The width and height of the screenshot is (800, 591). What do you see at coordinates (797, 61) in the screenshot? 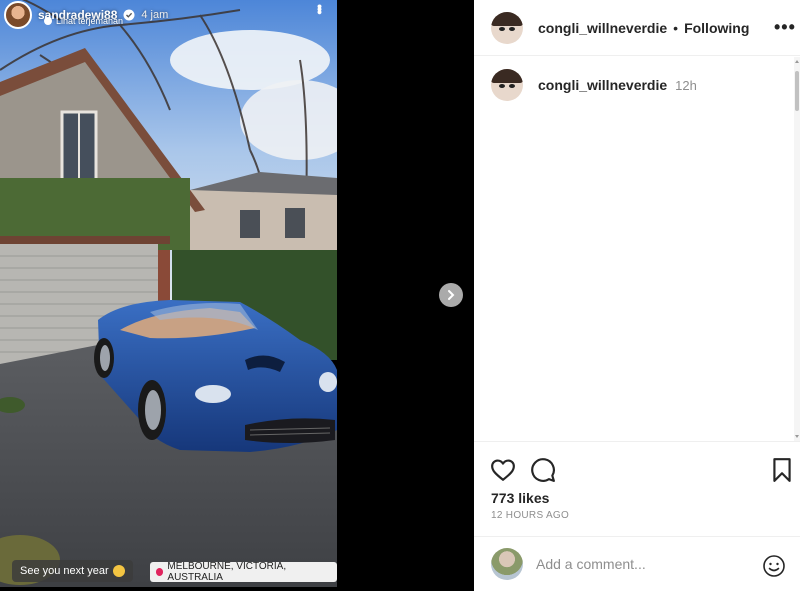
I see `scroll-up-arrow-icon` at bounding box center [797, 61].